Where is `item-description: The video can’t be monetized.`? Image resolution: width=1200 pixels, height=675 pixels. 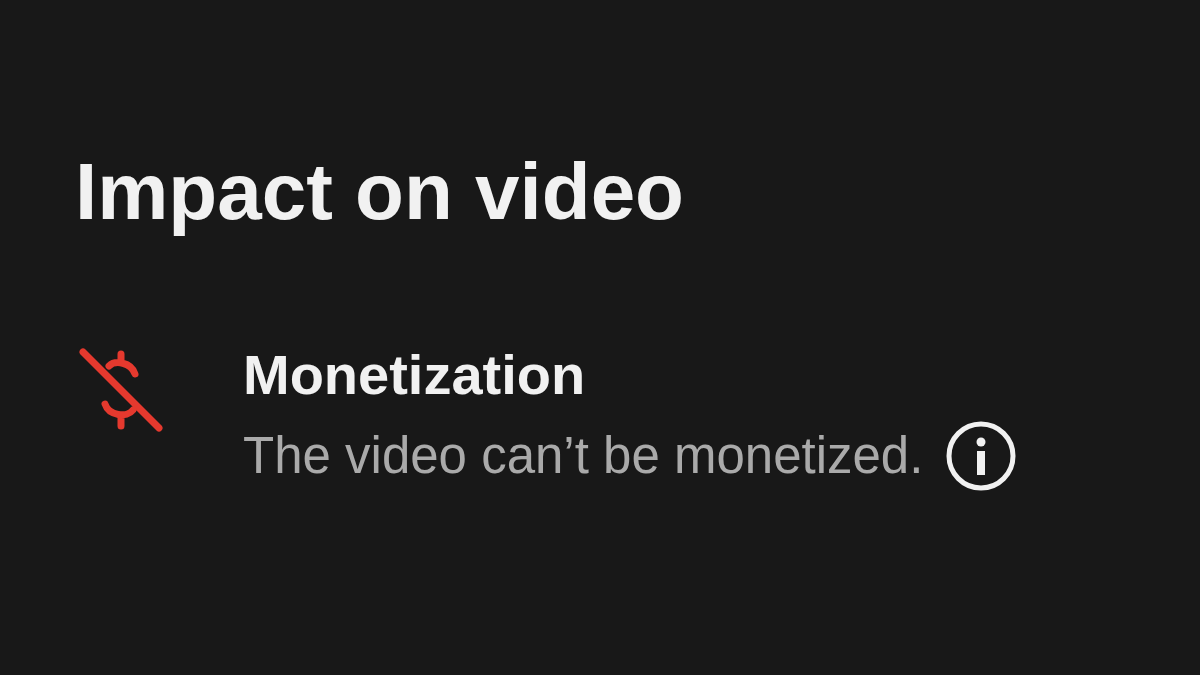 item-description: The video can’t be monetized. is located at coordinates (583, 456).